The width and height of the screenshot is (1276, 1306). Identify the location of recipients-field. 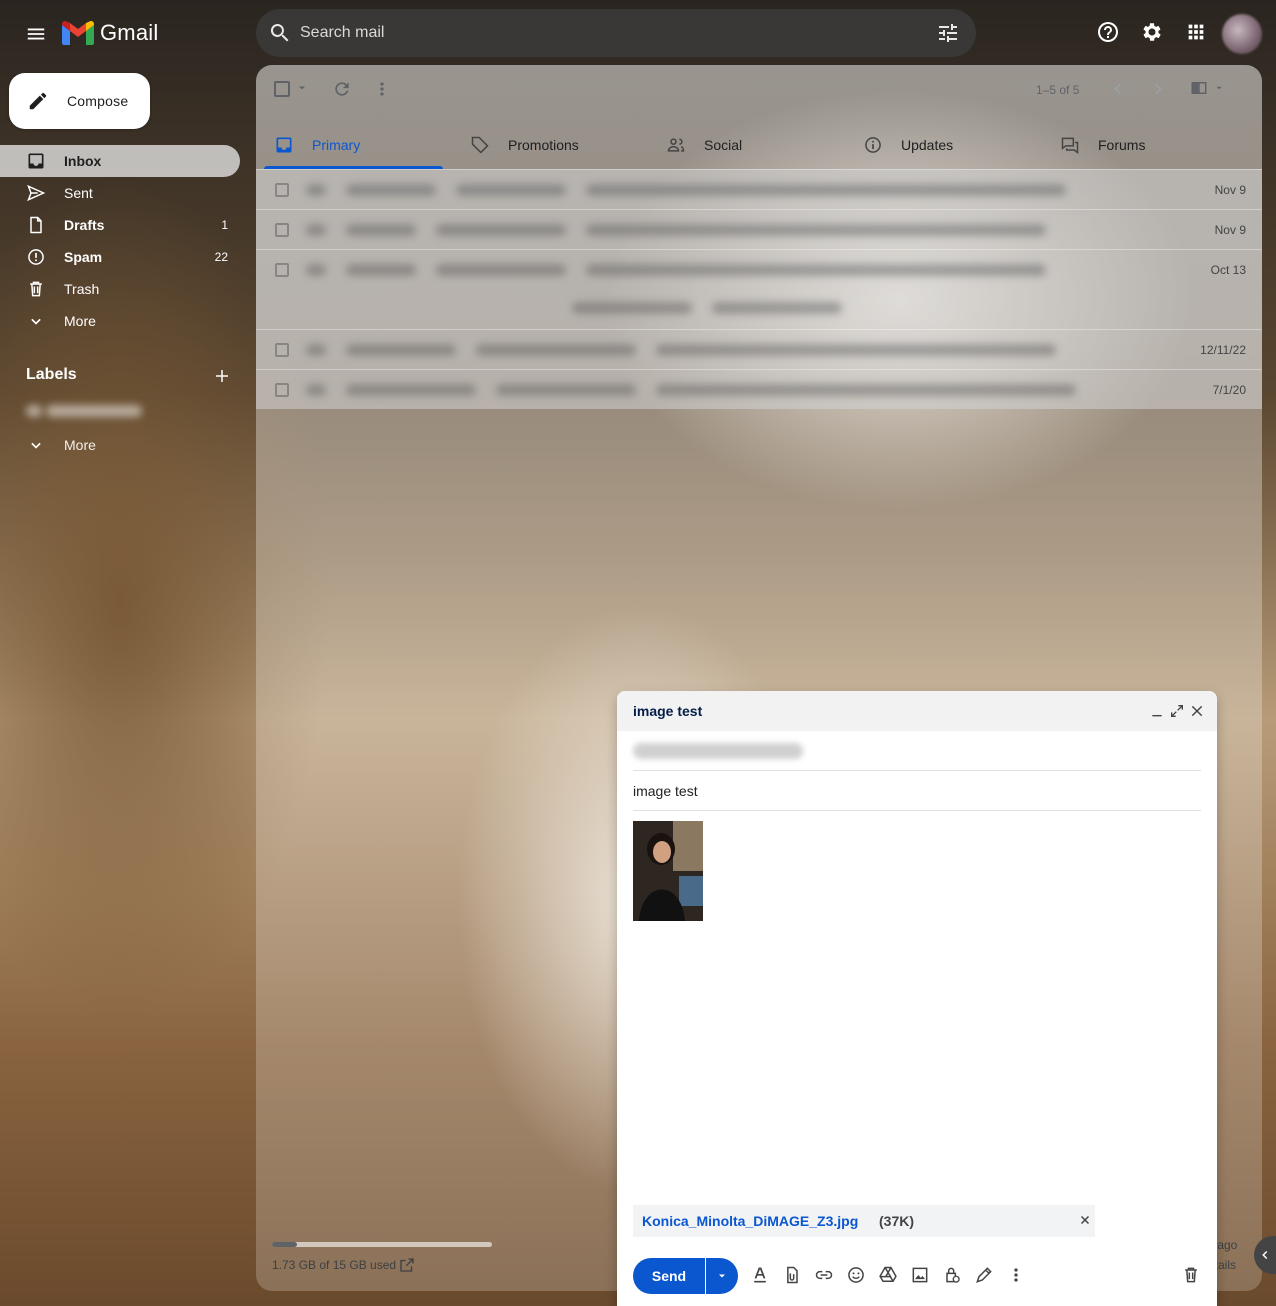
(917, 751).